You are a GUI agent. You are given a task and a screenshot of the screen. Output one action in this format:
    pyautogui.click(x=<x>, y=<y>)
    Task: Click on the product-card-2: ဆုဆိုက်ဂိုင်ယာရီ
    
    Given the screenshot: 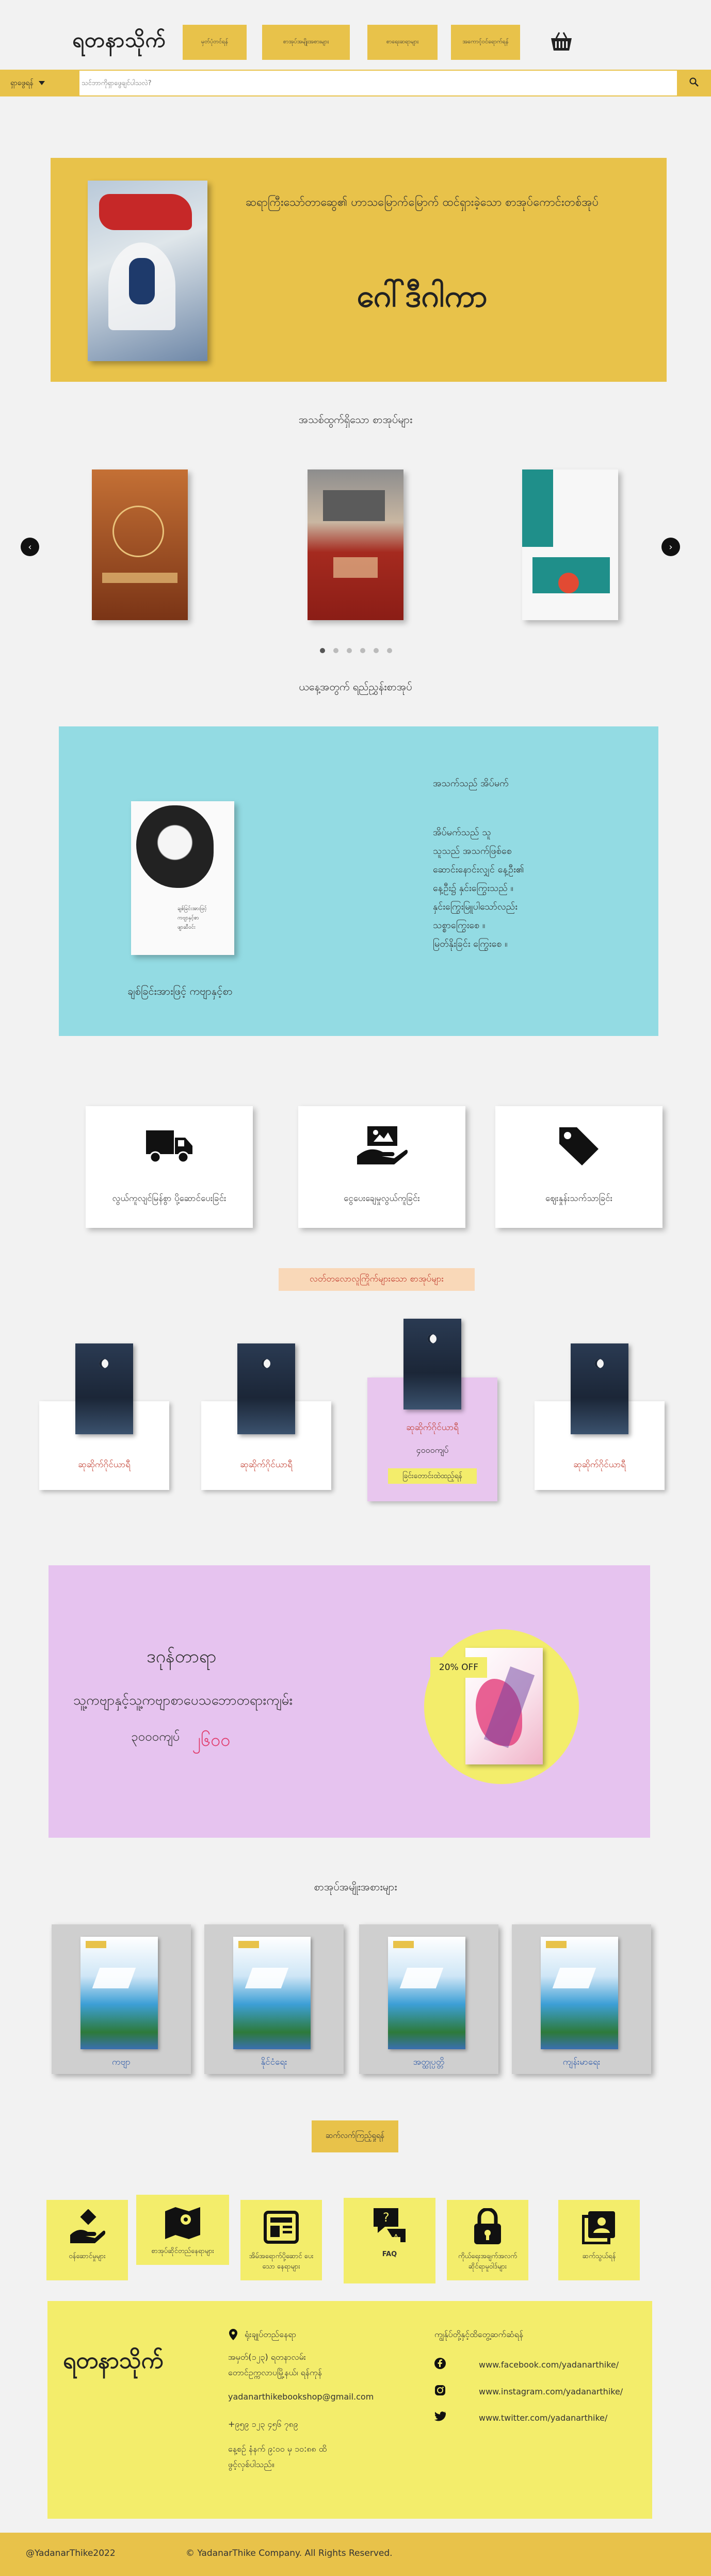 What is the action you would take?
    pyautogui.click(x=266, y=1416)
    